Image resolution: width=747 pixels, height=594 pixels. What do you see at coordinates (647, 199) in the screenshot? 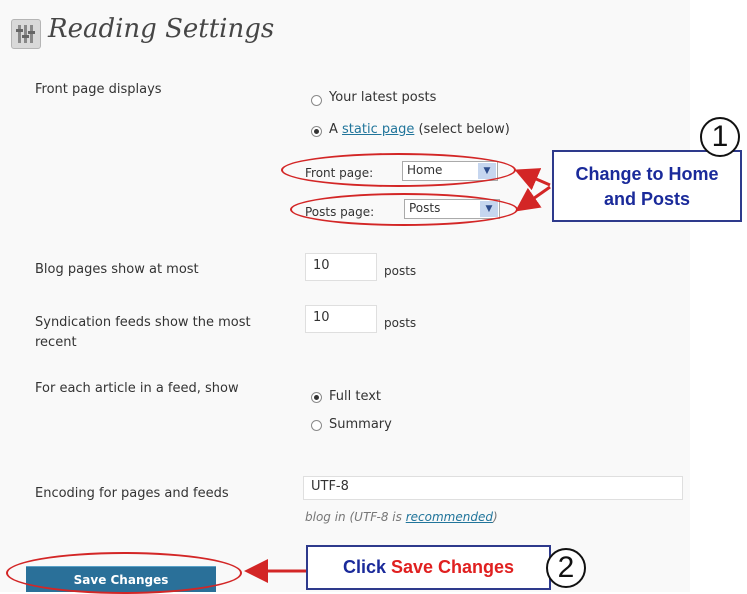
I see `callout-1-line-2: and Posts` at bounding box center [647, 199].